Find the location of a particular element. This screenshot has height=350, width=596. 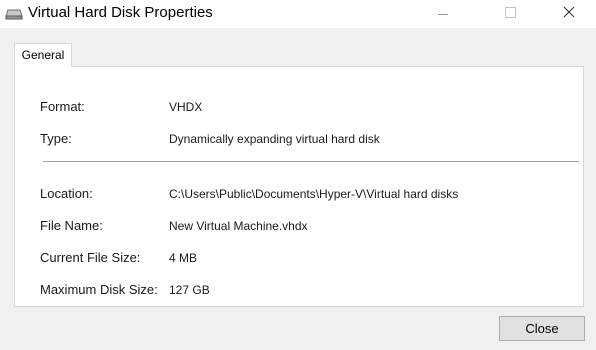

type-label: Type: is located at coordinates (56, 138).